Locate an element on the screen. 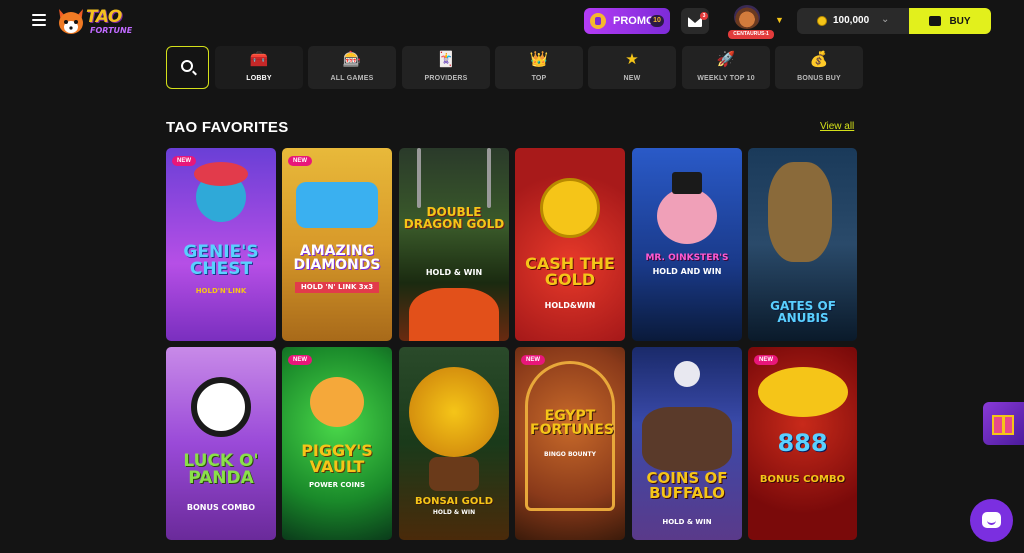  diamond-pile-art is located at coordinates (337, 205).